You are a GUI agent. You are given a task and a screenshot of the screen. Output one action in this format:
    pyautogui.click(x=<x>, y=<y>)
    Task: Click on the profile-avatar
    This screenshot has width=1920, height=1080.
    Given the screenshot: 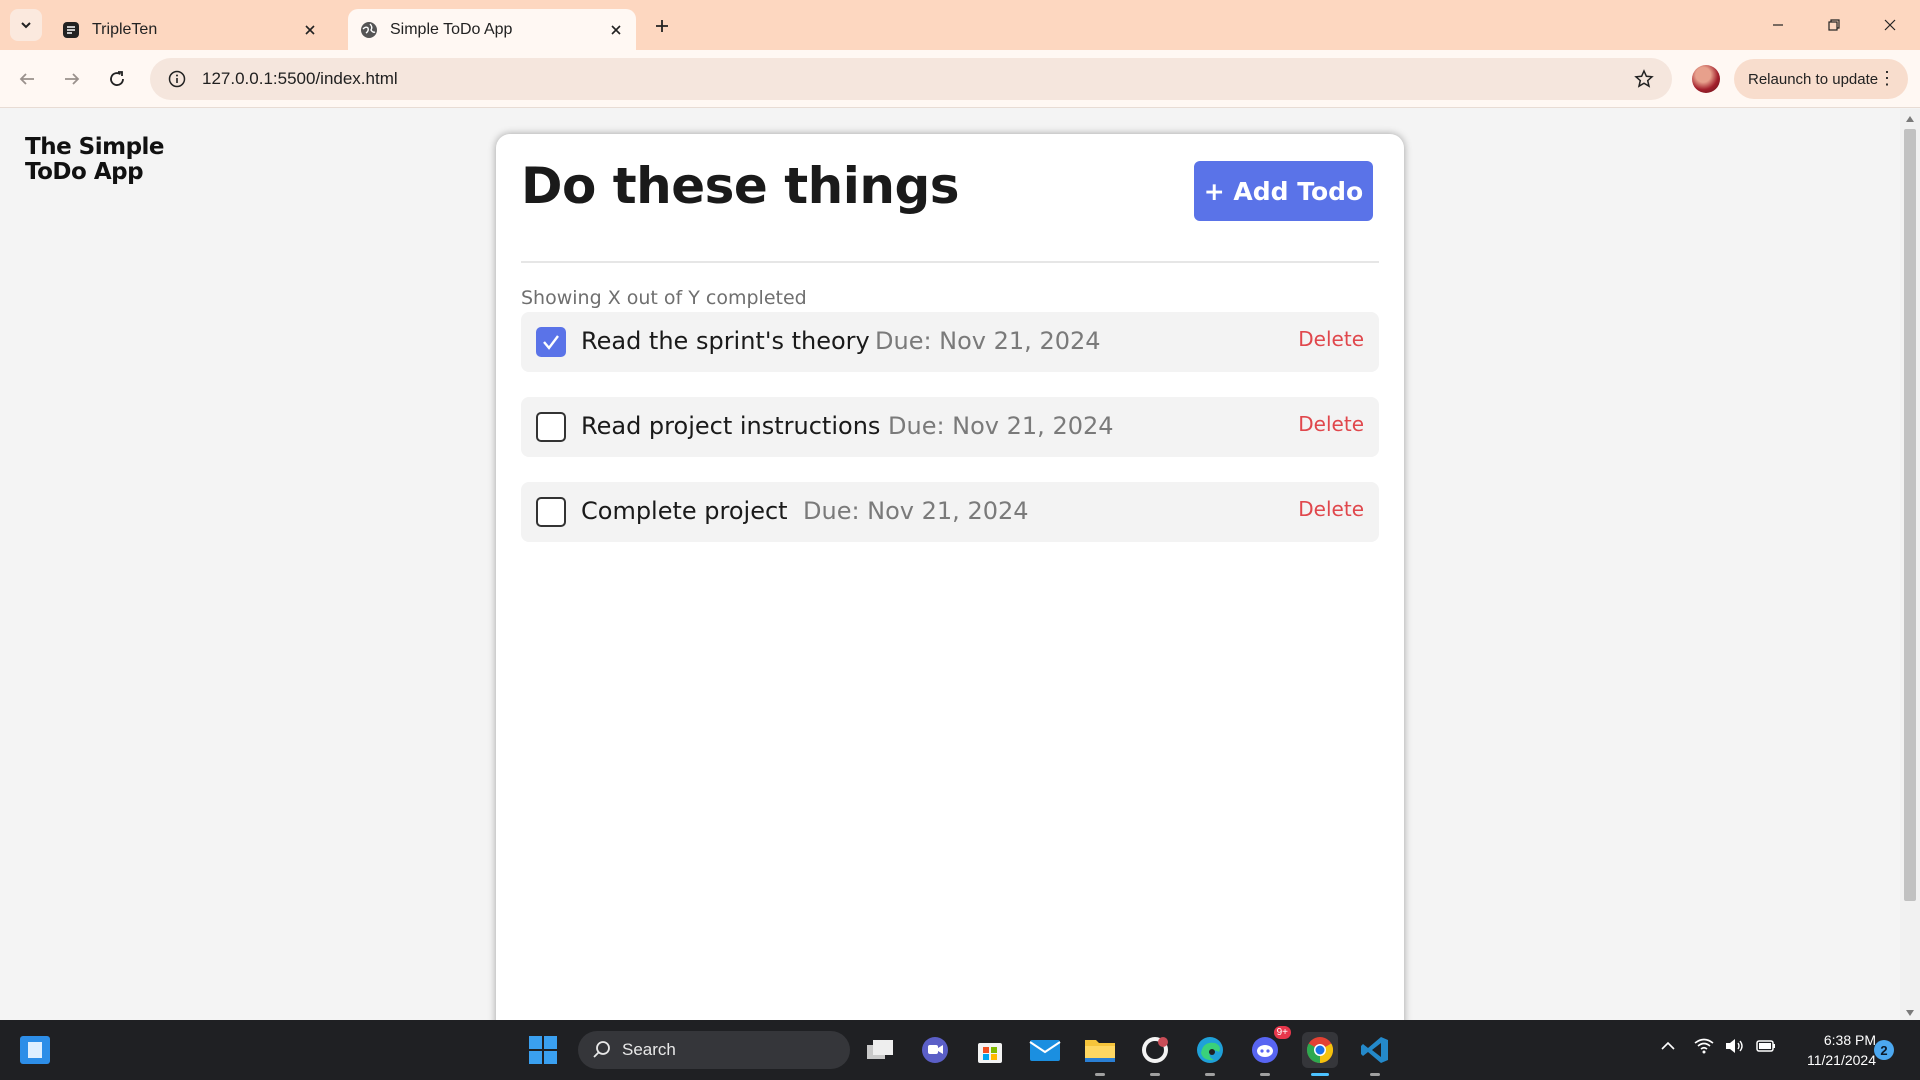 What is the action you would take?
    pyautogui.click(x=1706, y=79)
    